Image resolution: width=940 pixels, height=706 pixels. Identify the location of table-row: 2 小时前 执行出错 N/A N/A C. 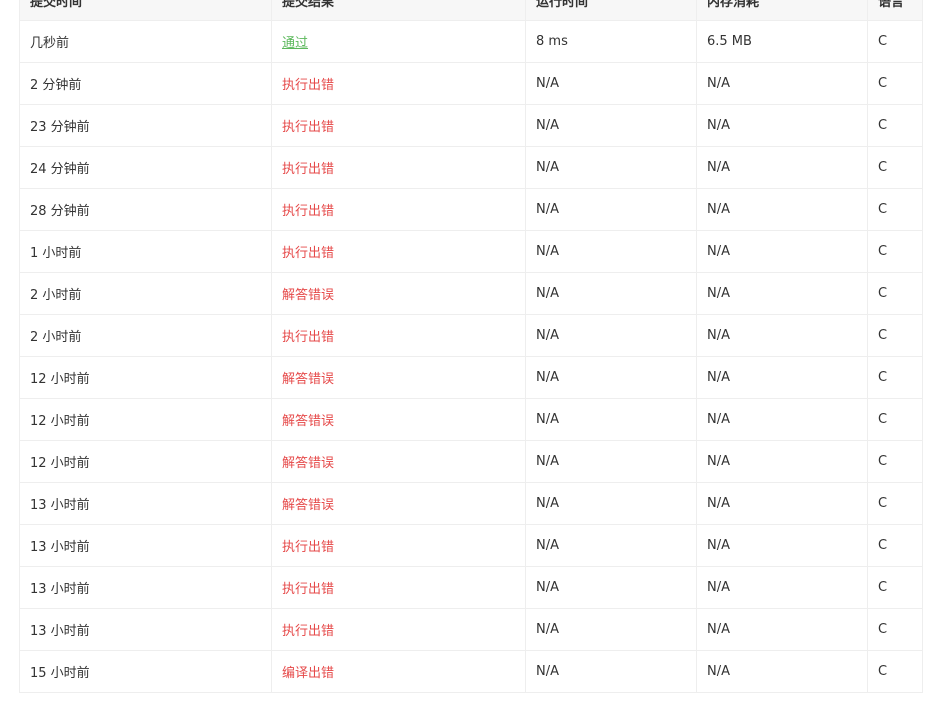
(471, 335).